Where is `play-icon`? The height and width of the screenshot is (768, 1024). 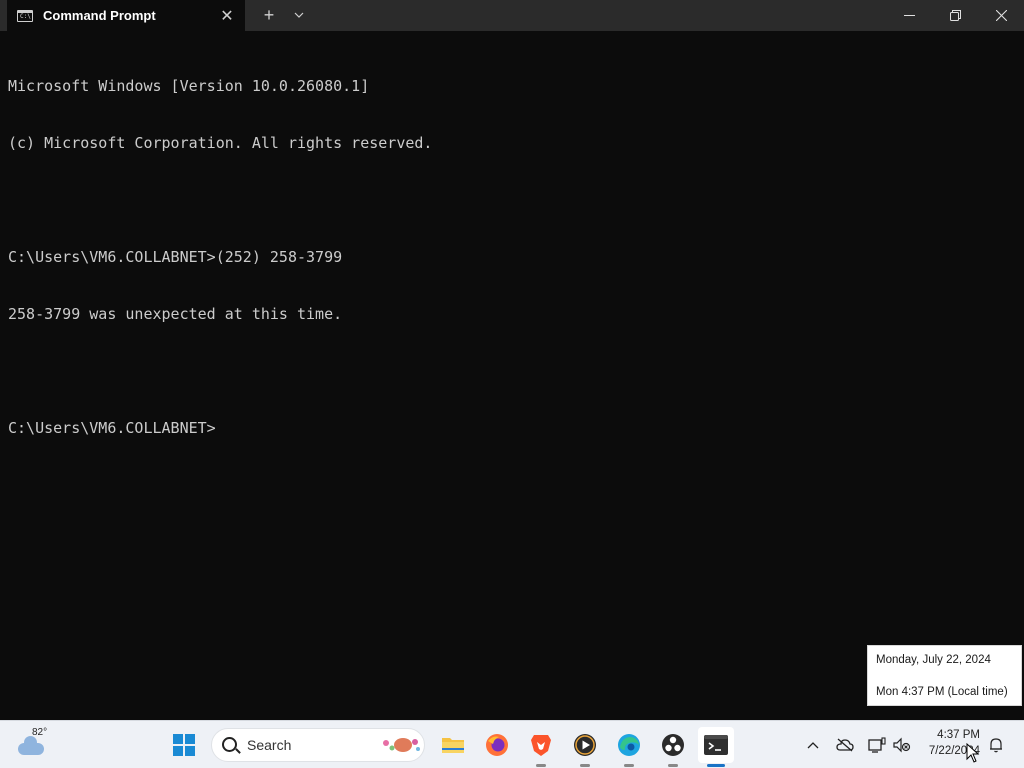
play-icon is located at coordinates (585, 745).